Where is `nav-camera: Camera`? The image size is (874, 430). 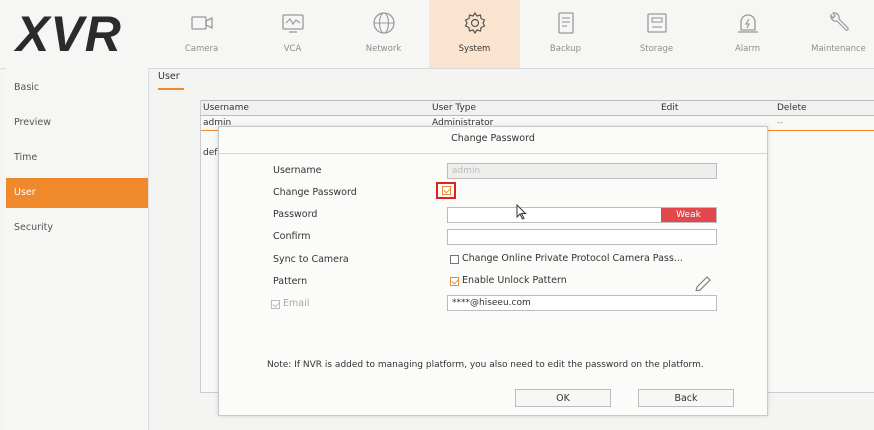
nav-camera: Camera is located at coordinates (201, 34).